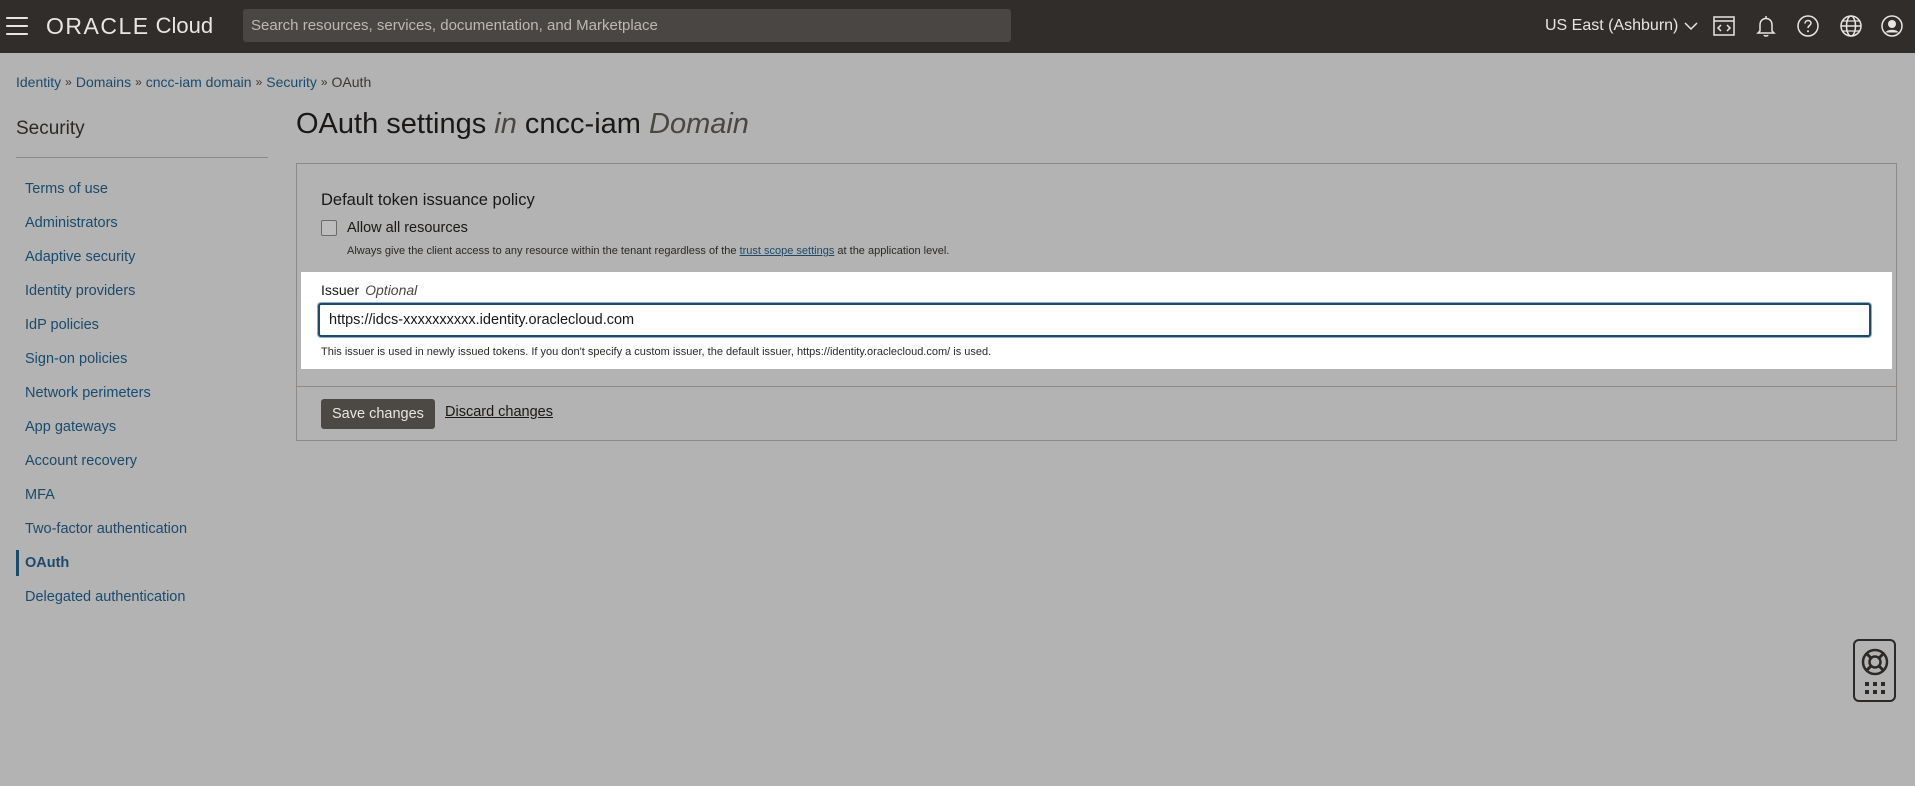  Describe the element at coordinates (391, 290) in the screenshot. I see `issuer-optional-tag: Optional` at that location.